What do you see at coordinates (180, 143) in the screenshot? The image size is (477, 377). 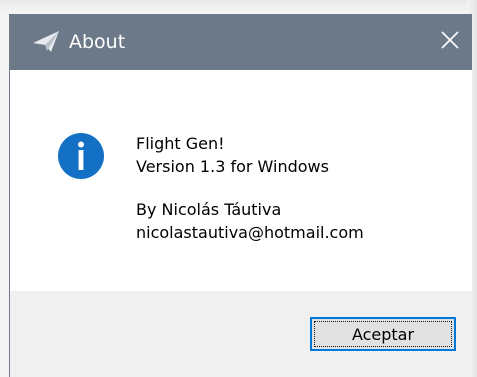 I see `app-name: Flight Gen!` at bounding box center [180, 143].